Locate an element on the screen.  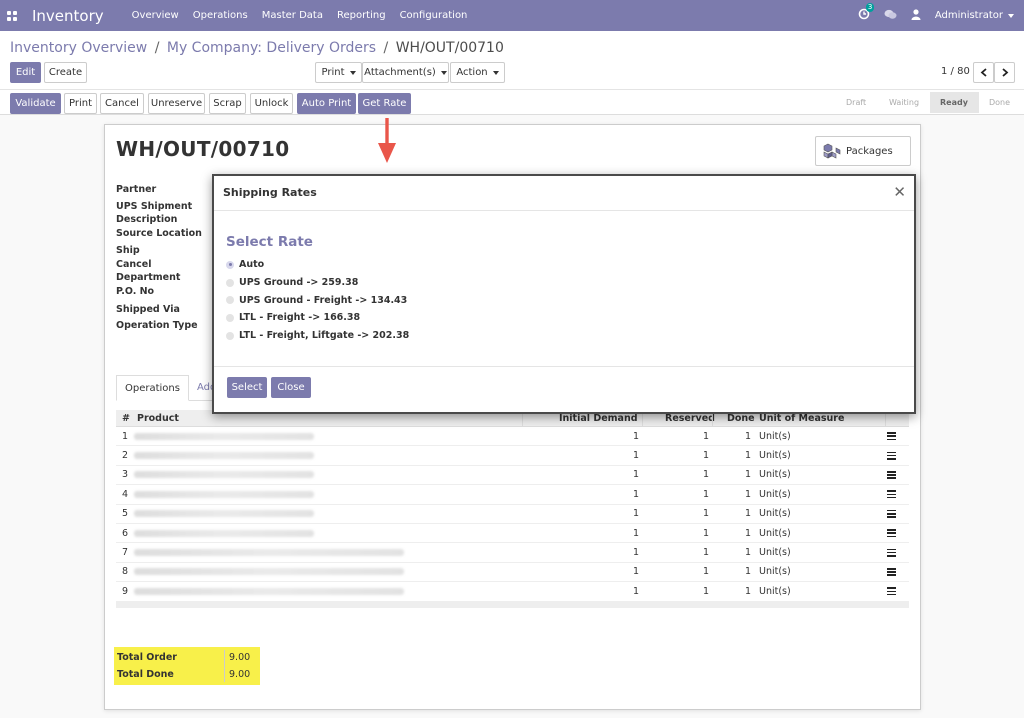
stage-done: Done is located at coordinates (1001, 102).